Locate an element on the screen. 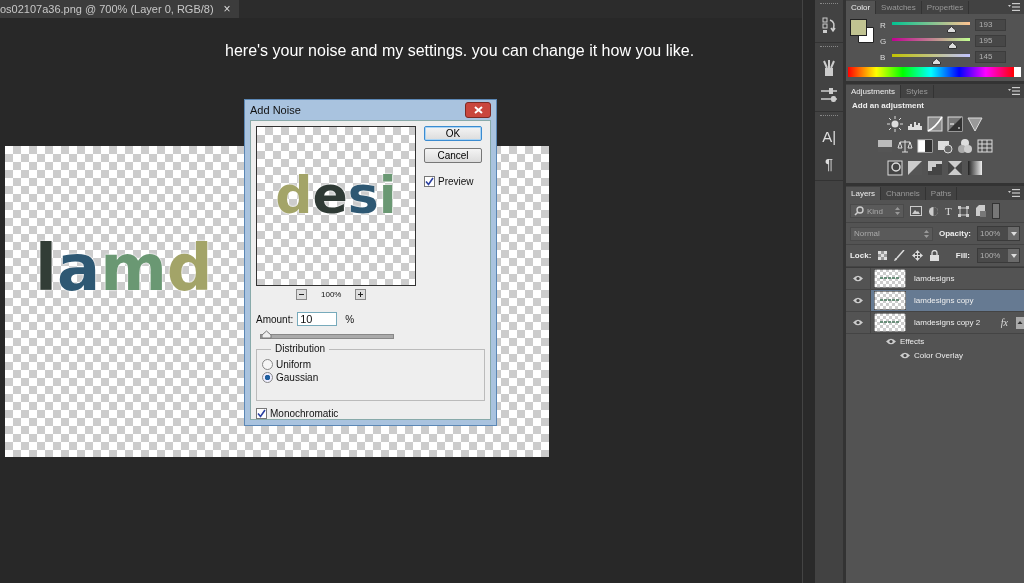 This screenshot has height=583, width=1024. panel-heading: Add an adjustment is located at coordinates (888, 106).